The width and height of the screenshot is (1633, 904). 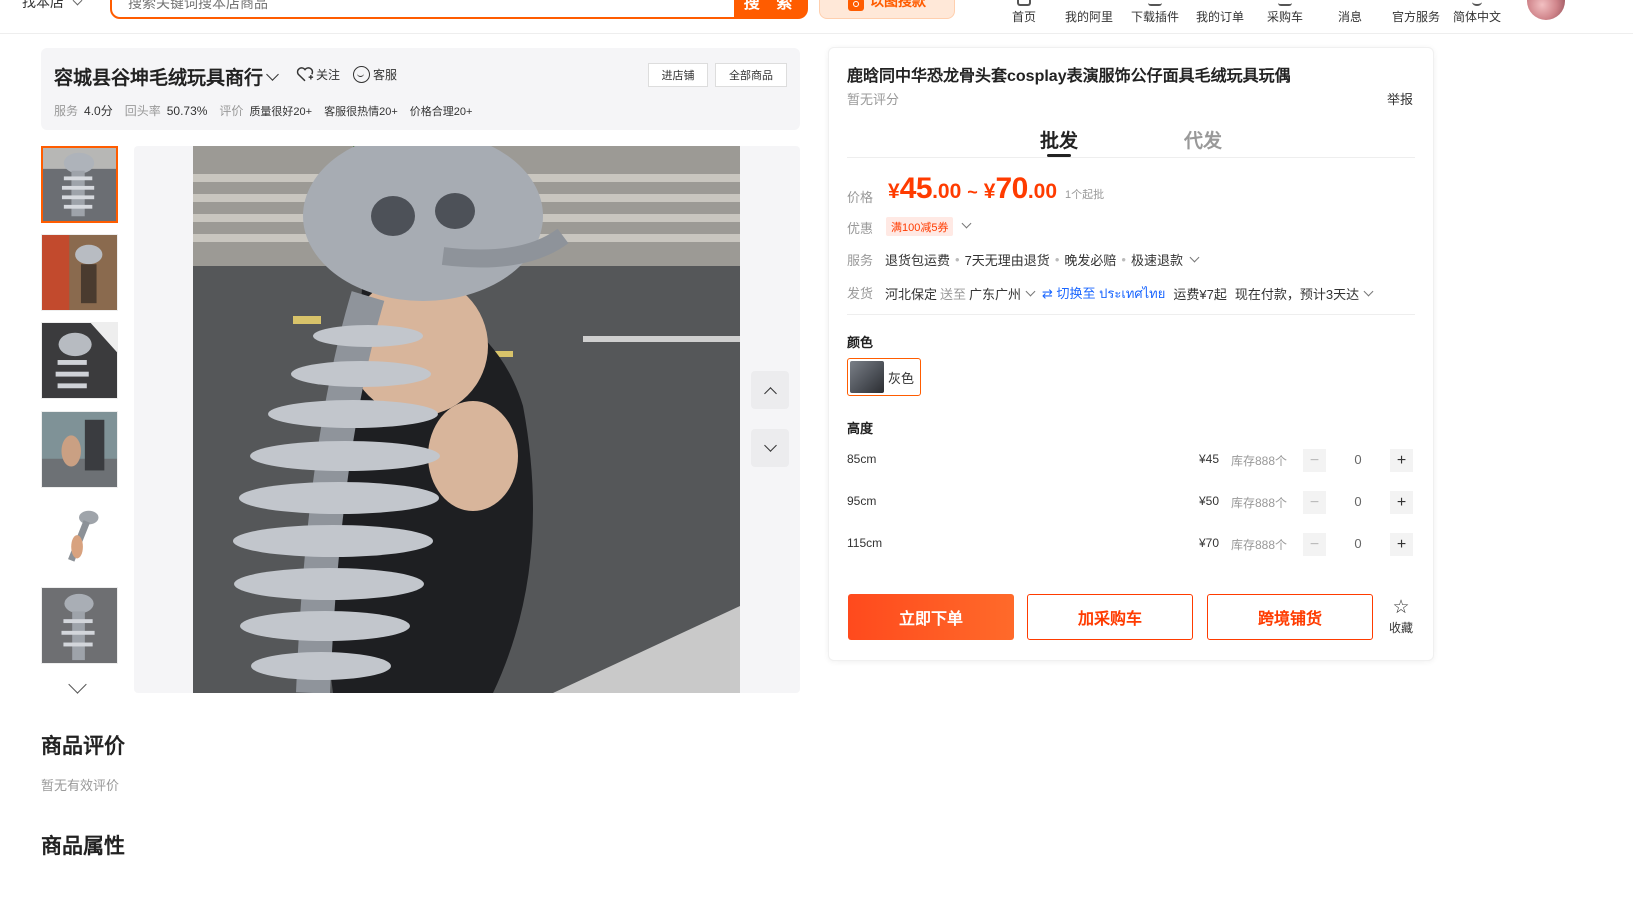 What do you see at coordinates (1024, 3) in the screenshot?
I see `home-icon` at bounding box center [1024, 3].